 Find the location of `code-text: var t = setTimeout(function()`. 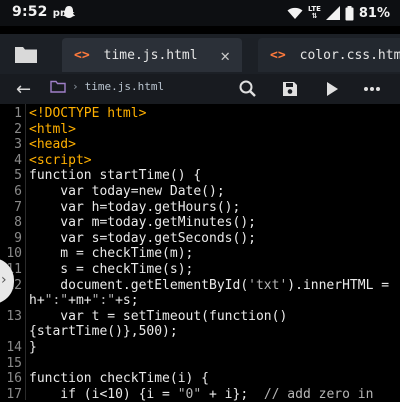

code-text: var t = setTimeout(function() is located at coordinates (158, 316).